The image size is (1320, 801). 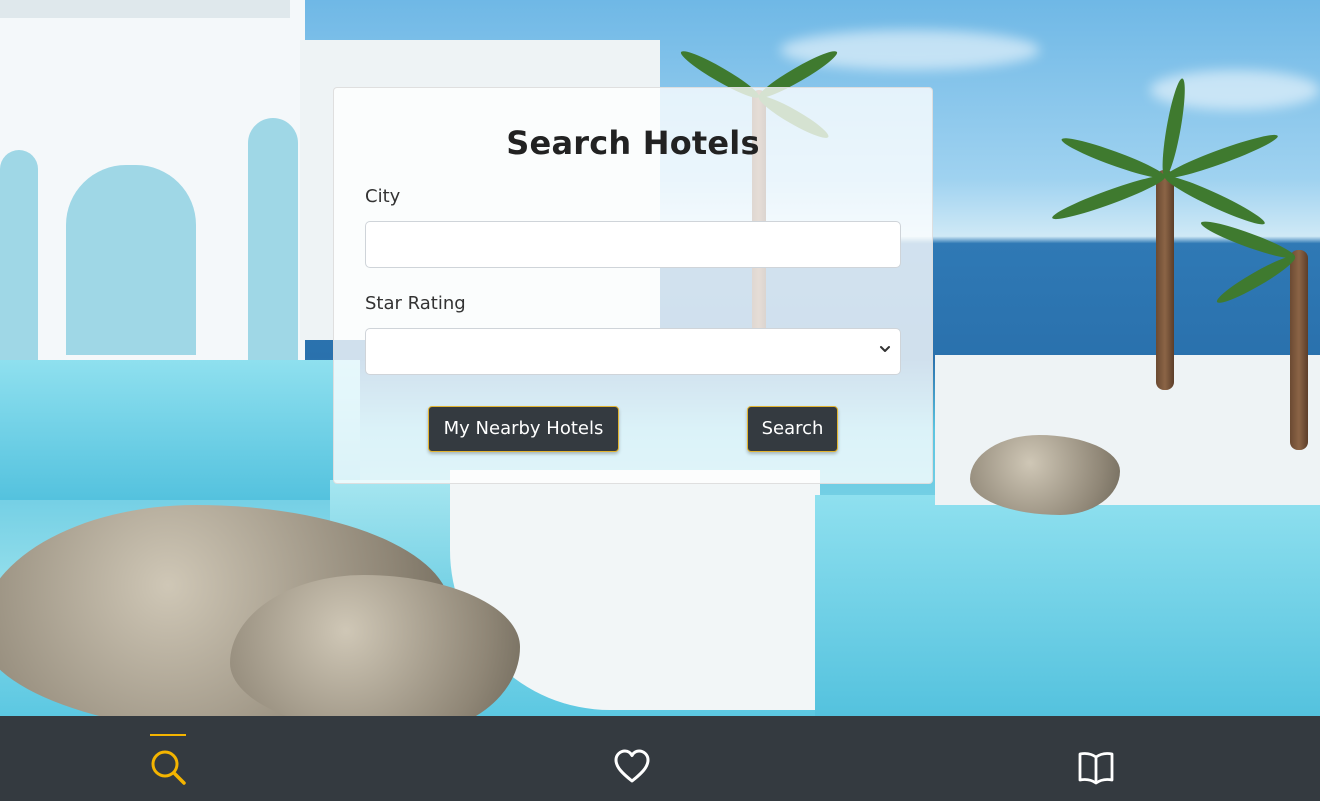 What do you see at coordinates (632, 766) in the screenshot?
I see `heart-icon` at bounding box center [632, 766].